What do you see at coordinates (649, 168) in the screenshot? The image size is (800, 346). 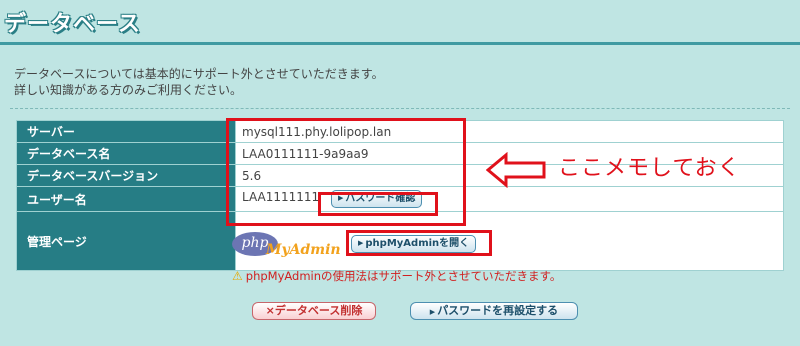 I see `memo-annotation: ここメモしておく` at bounding box center [649, 168].